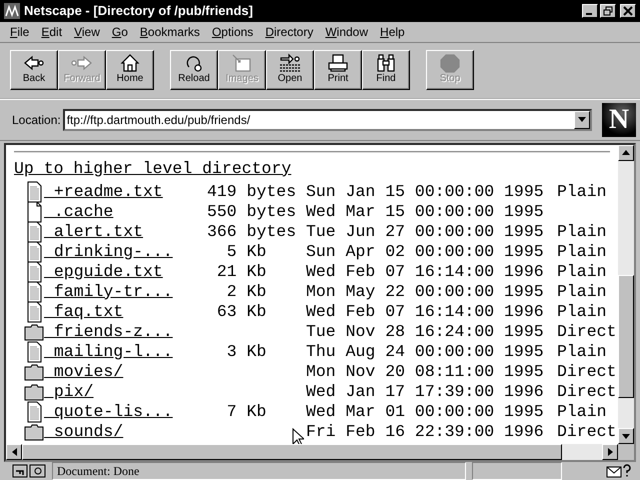 The width and height of the screenshot is (640, 480). I want to click on location-field: ftp://ftp.dartmouth.edu/pub/friends/, so click(327, 119).